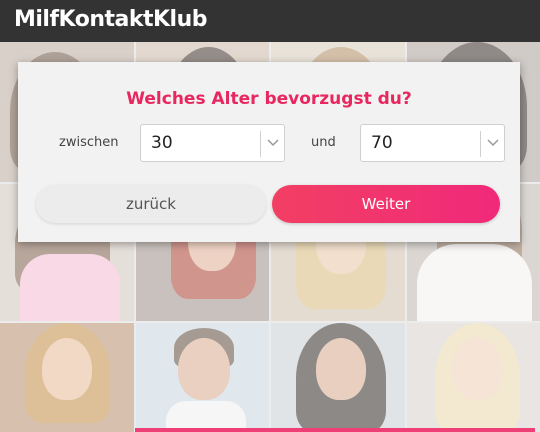 The height and width of the screenshot is (432, 540). I want to click on back-button: zurück, so click(151, 204).